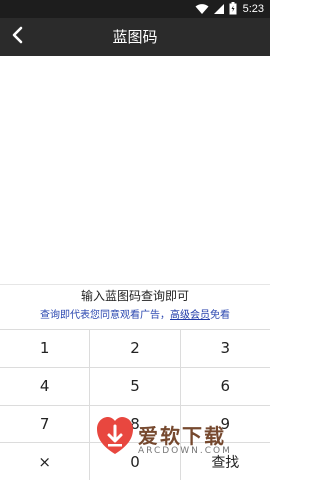 The width and height of the screenshot is (320, 480). What do you see at coordinates (190, 315) in the screenshot?
I see `vip-link: 高级会员` at bounding box center [190, 315].